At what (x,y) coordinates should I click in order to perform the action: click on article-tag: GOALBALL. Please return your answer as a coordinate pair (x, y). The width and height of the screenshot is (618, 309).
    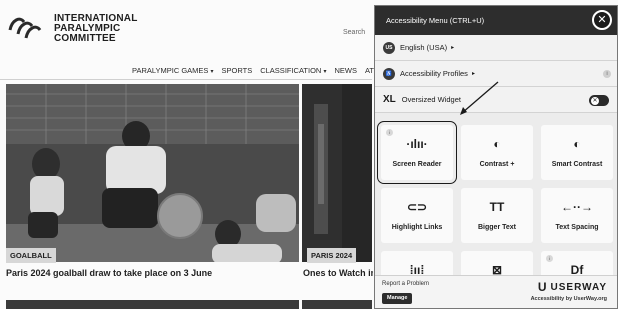
    Looking at the image, I should click on (31, 255).